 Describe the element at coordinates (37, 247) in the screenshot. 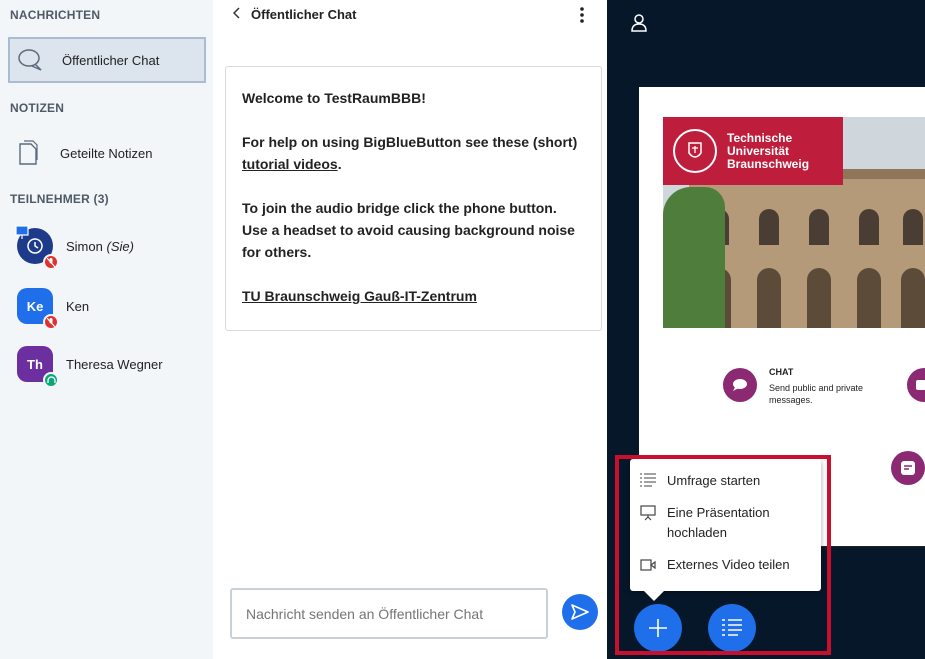

I see `avatar` at that location.